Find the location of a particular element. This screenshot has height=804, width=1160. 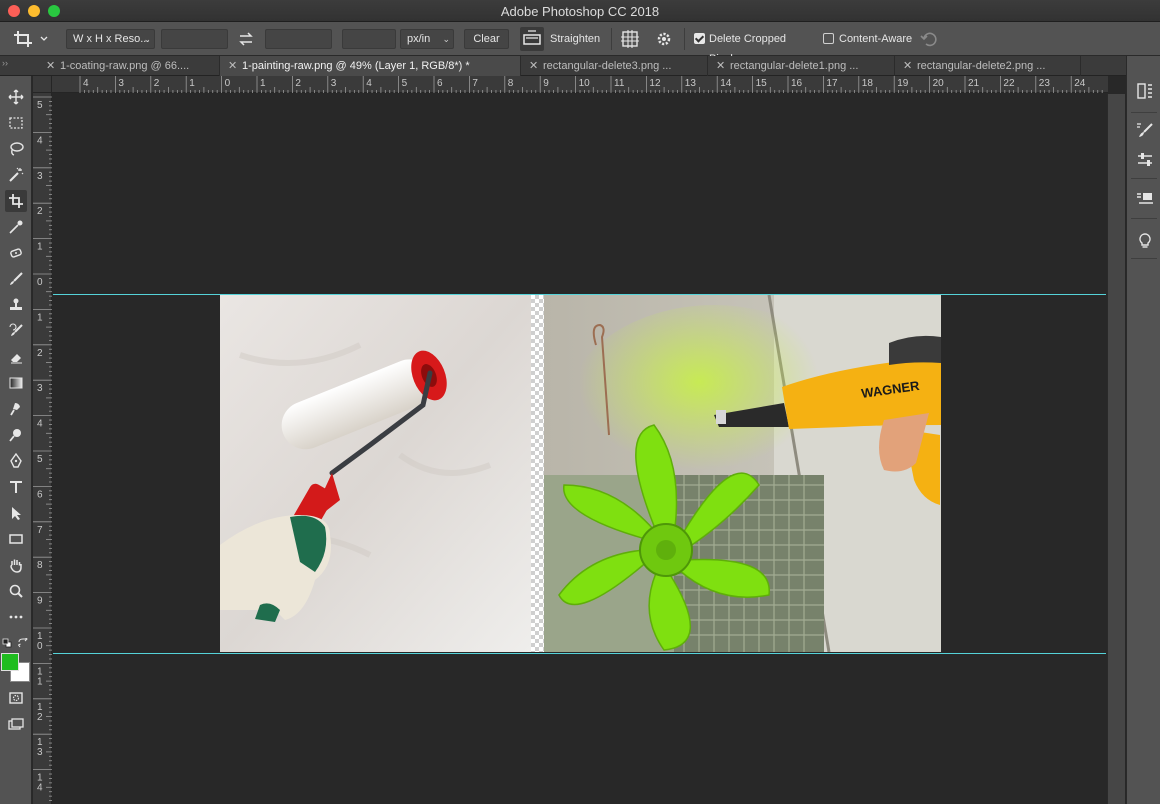

window-title: Adobe Photoshop CC 2018 is located at coordinates (580, 11).